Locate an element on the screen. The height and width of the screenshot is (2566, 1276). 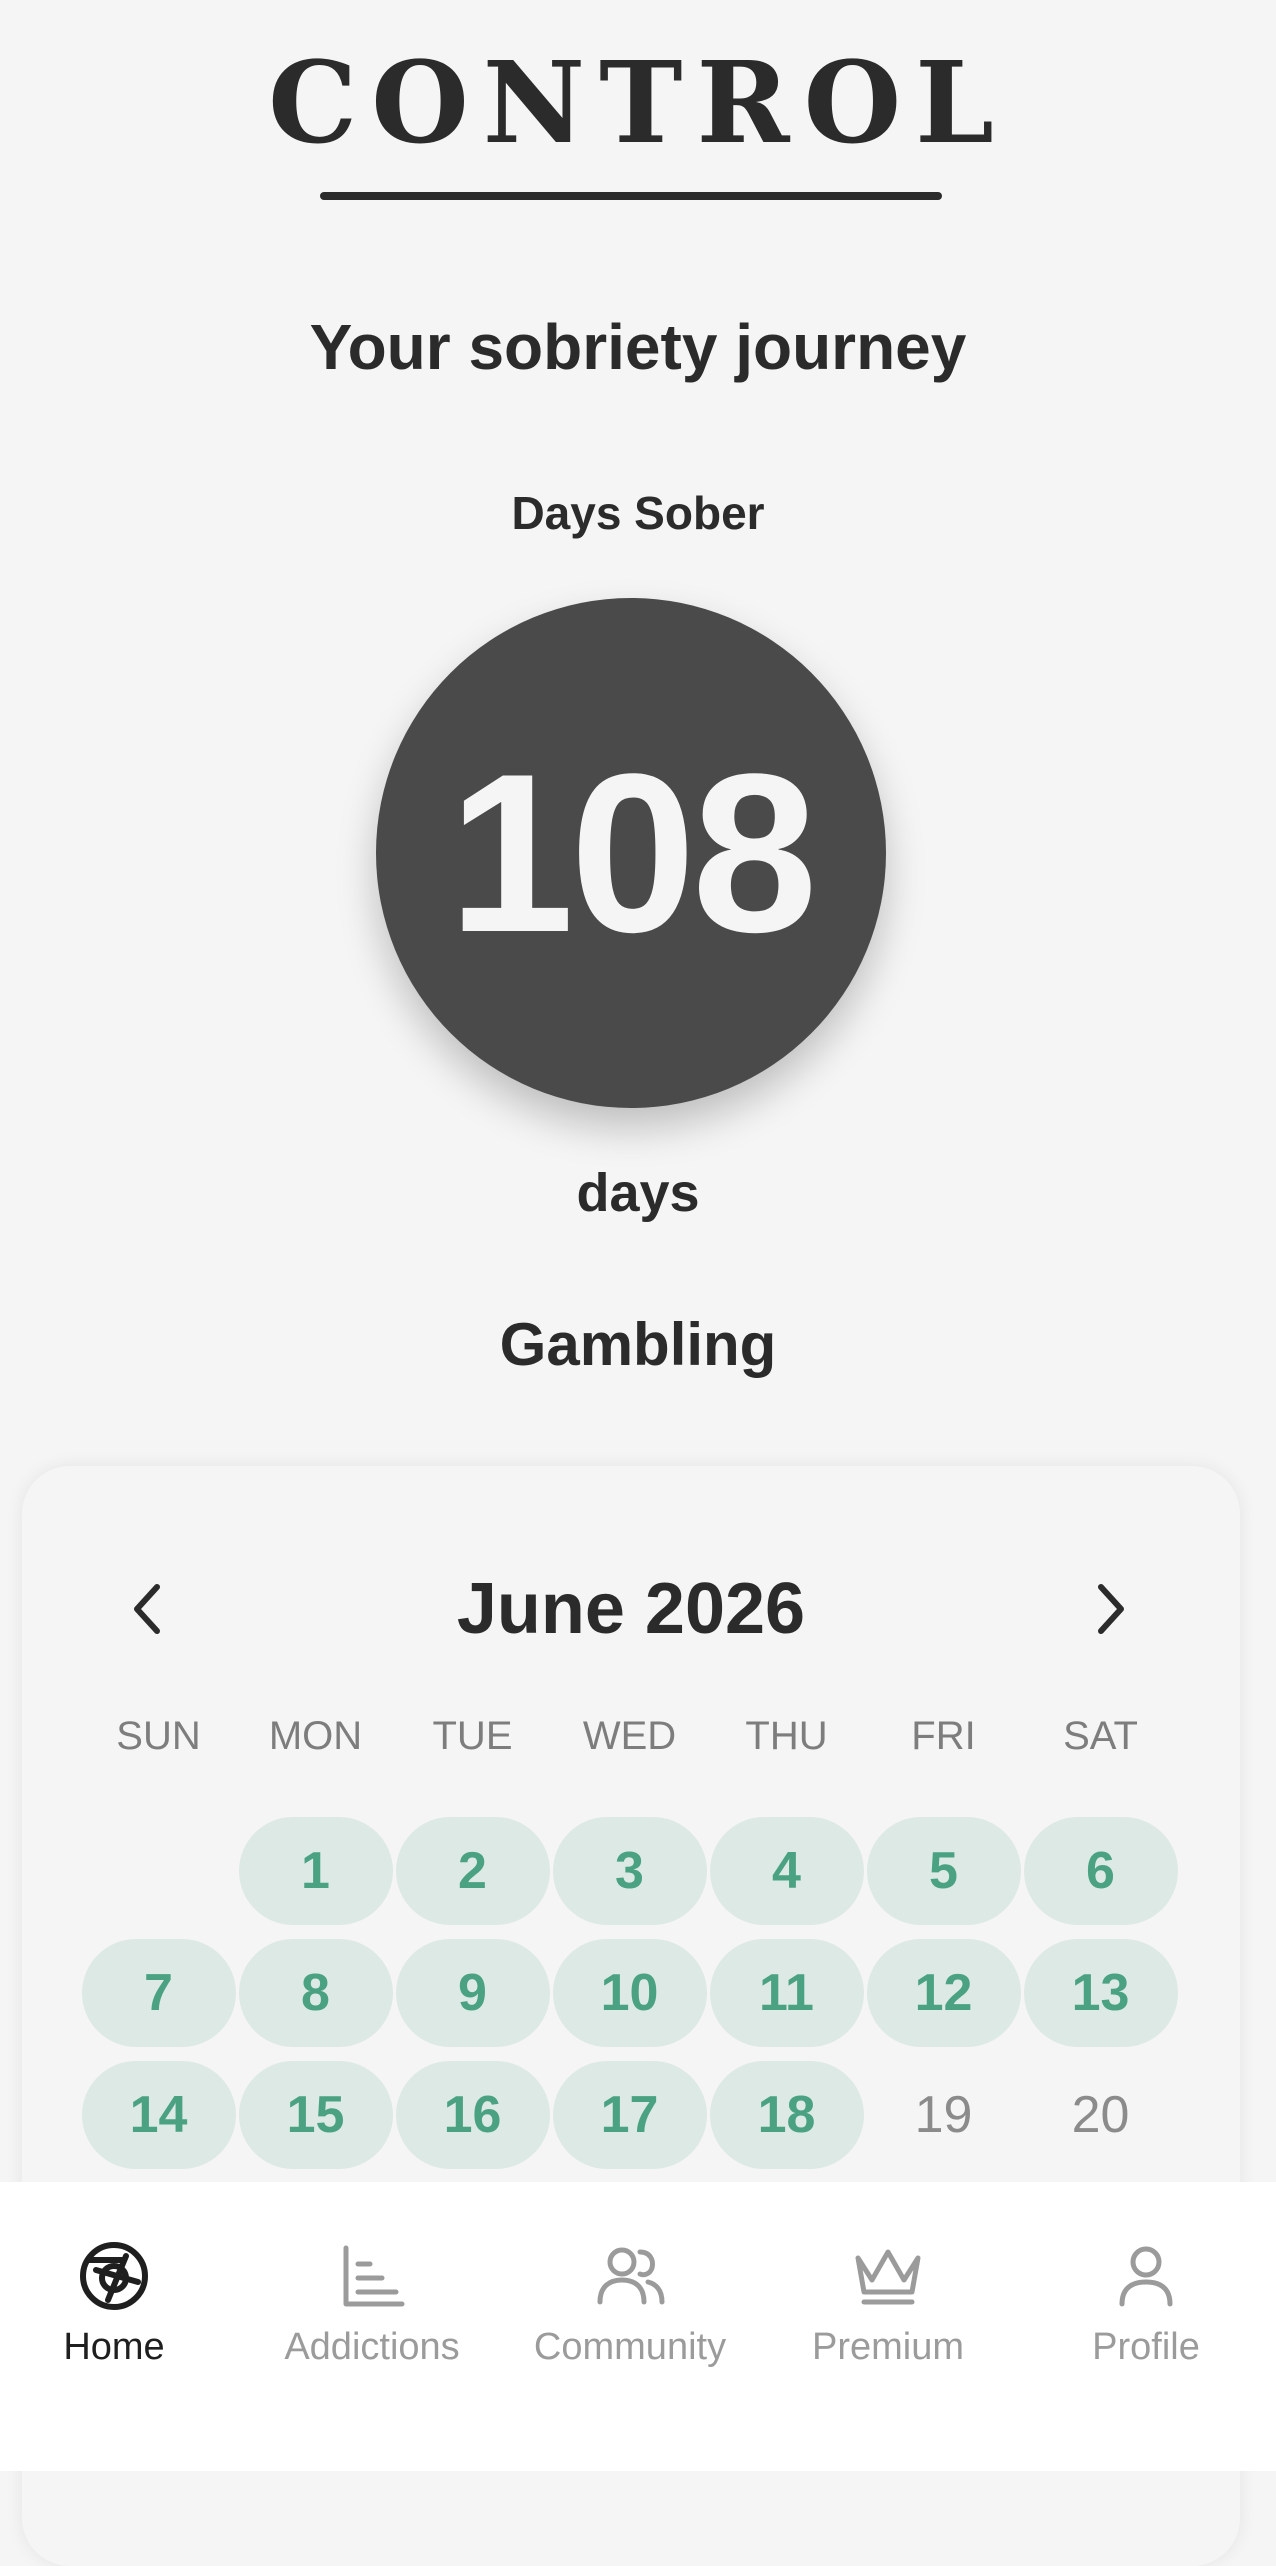
calendar-day-sober: 13 is located at coordinates (1100, 1993).